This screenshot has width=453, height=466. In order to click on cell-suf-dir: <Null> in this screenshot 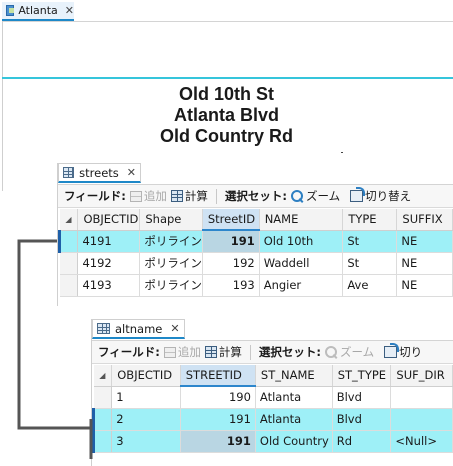, I will do `click(421, 441)`.